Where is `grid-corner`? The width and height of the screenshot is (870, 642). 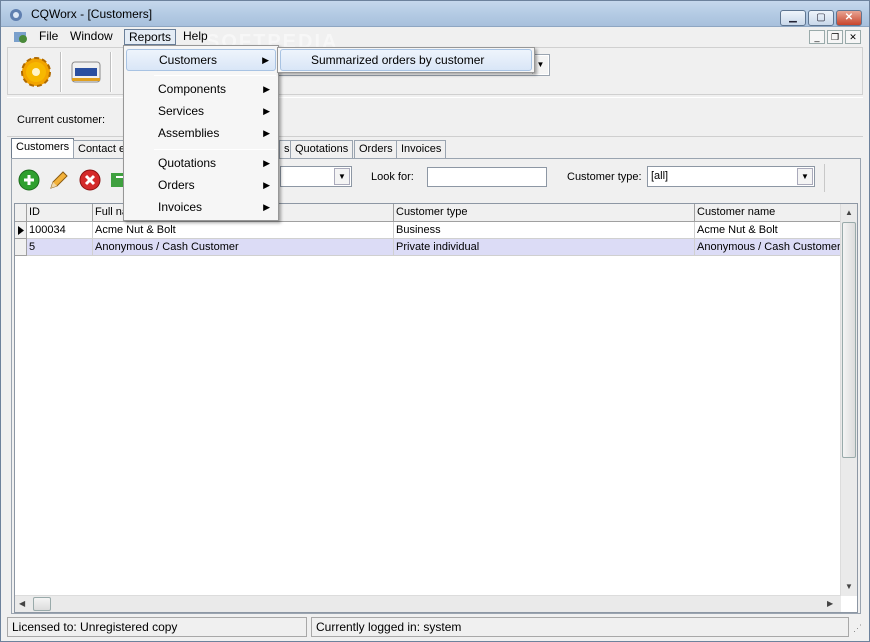
grid-corner is located at coordinates (21, 213).